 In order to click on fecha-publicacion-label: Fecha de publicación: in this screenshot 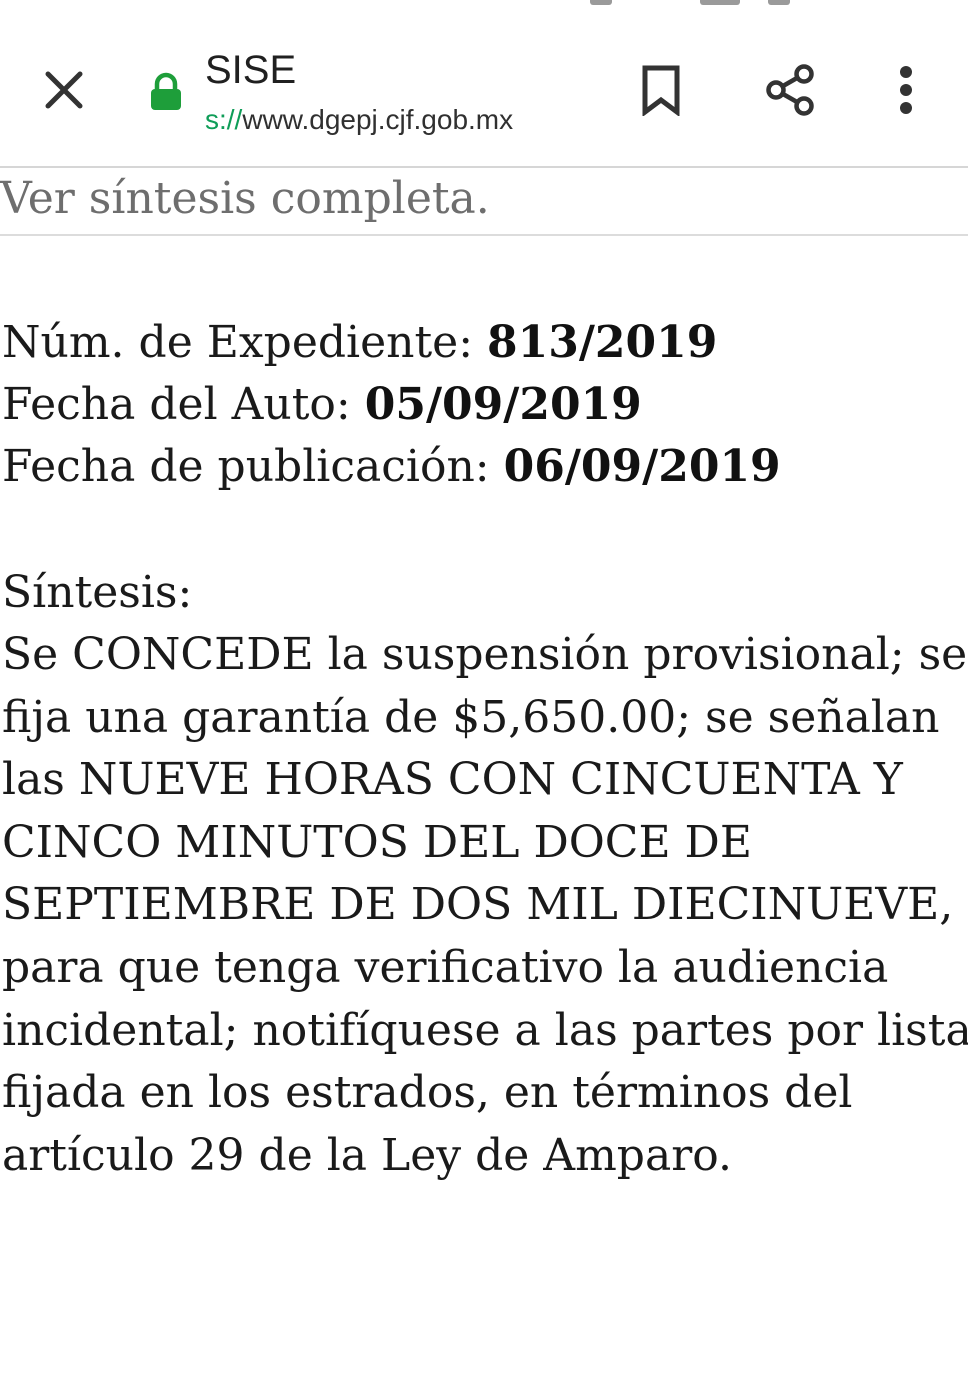, I will do `click(253, 466)`.